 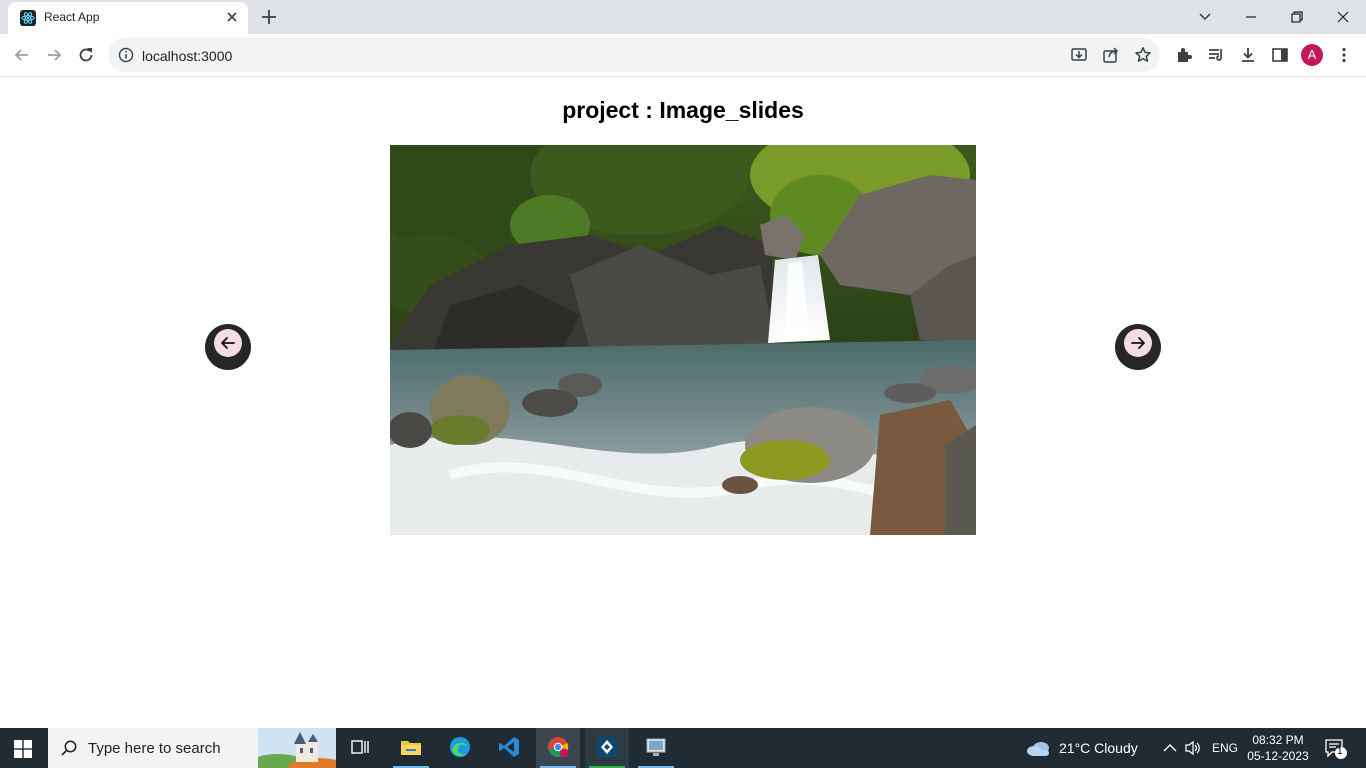 I want to click on next-slide-button, so click(x=1138, y=347).